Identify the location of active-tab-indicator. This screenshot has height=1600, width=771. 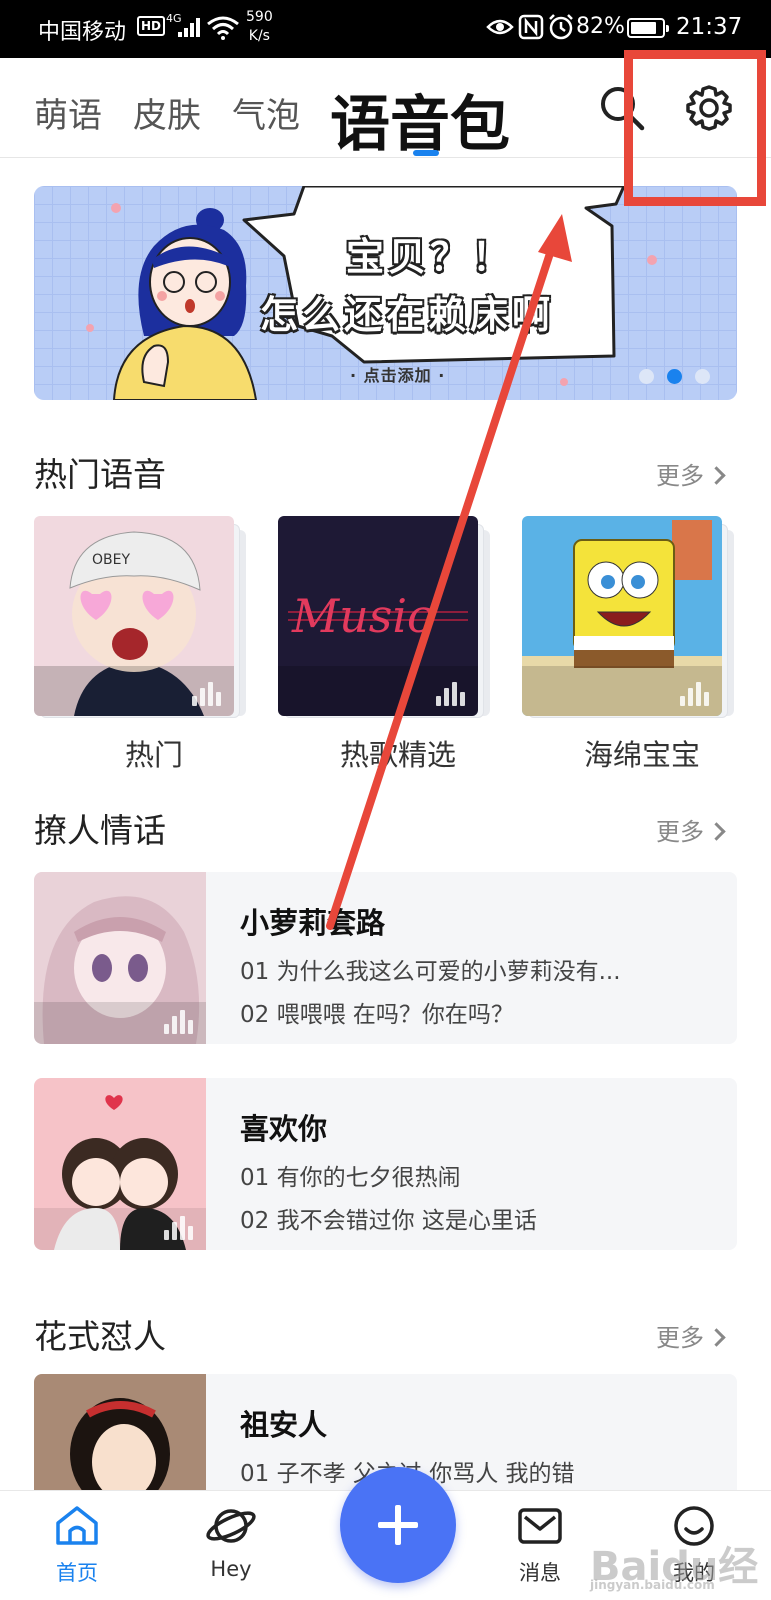
(426, 153).